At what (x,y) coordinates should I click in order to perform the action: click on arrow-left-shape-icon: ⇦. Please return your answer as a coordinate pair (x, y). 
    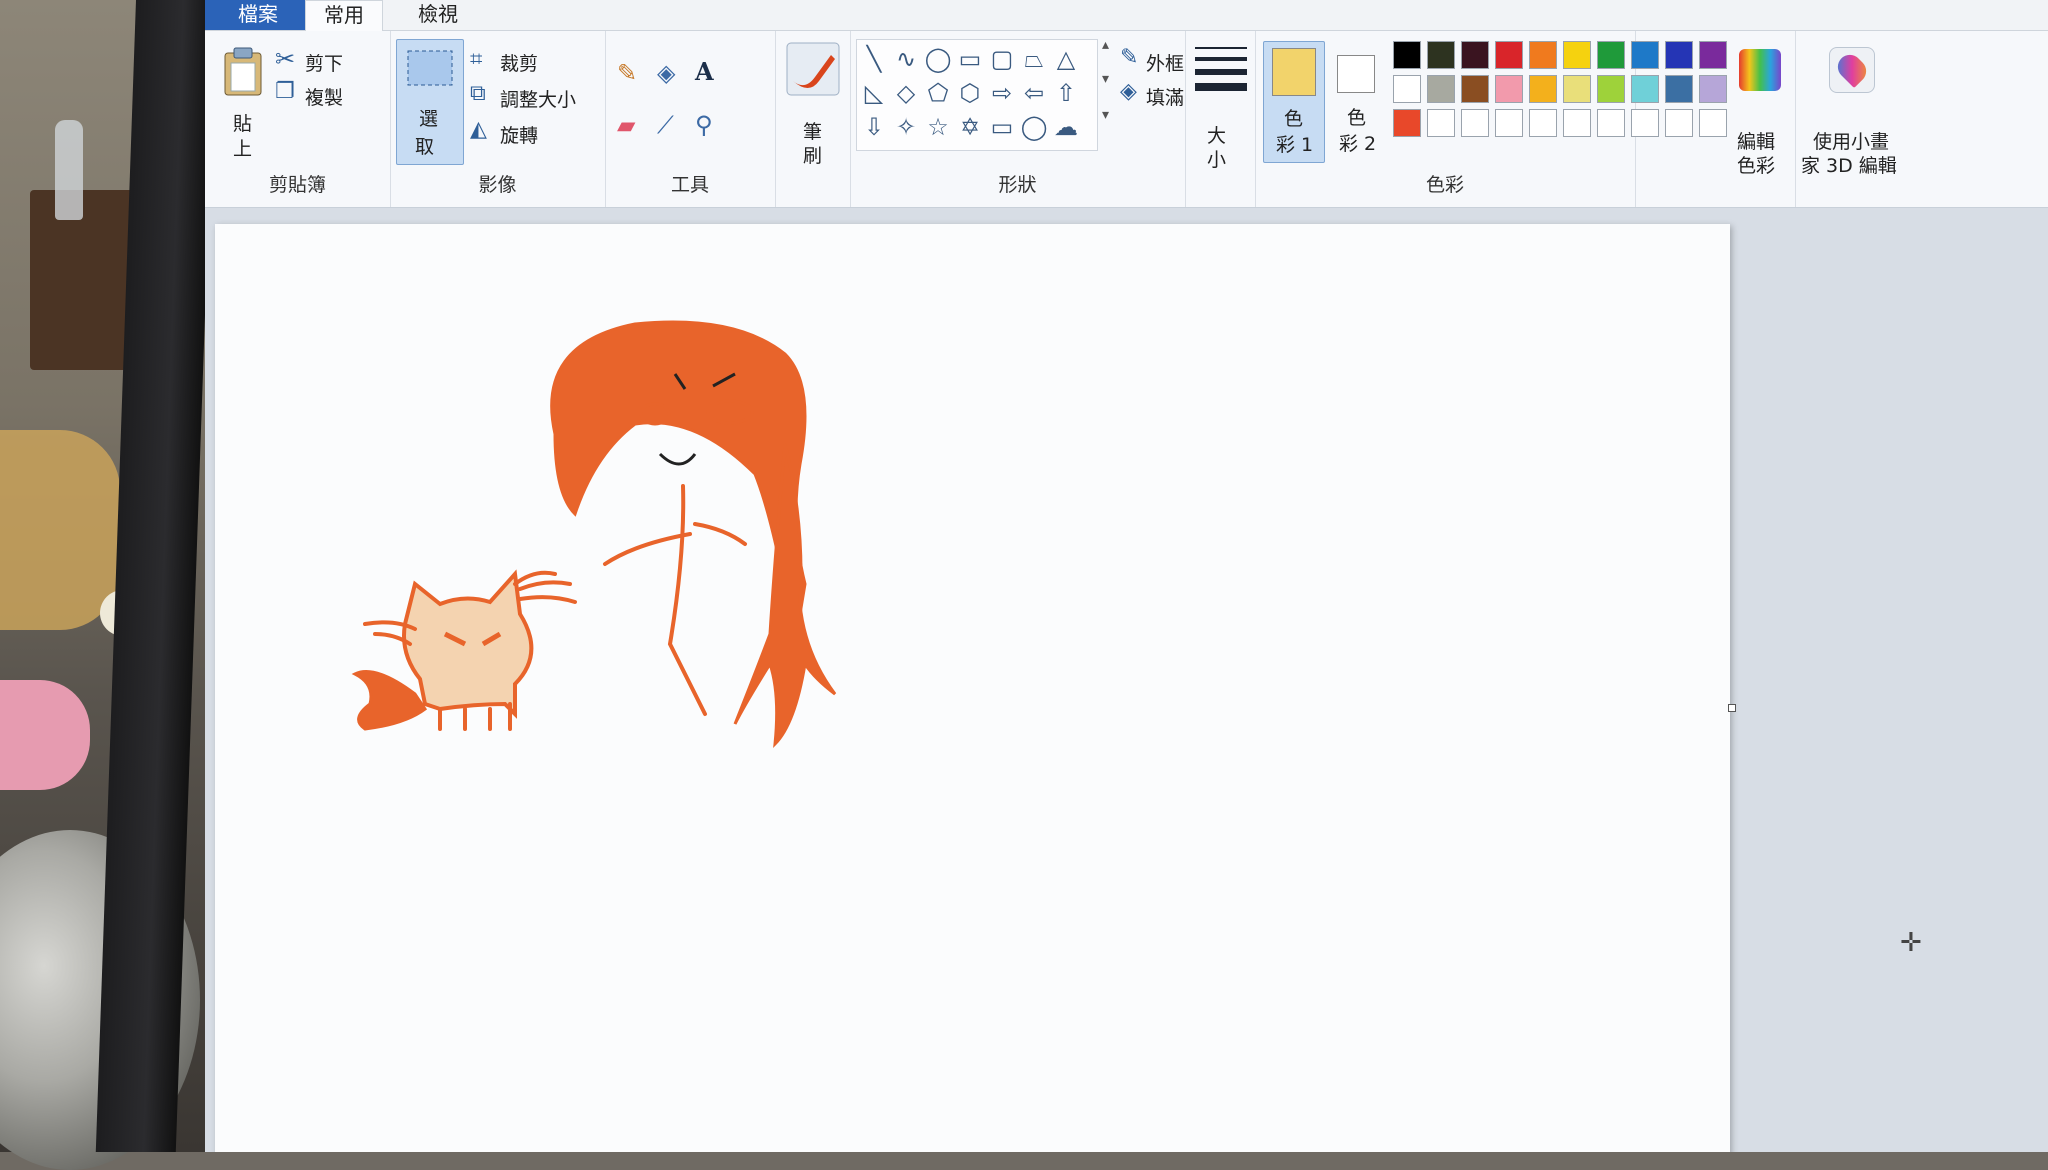
    Looking at the image, I should click on (1034, 93).